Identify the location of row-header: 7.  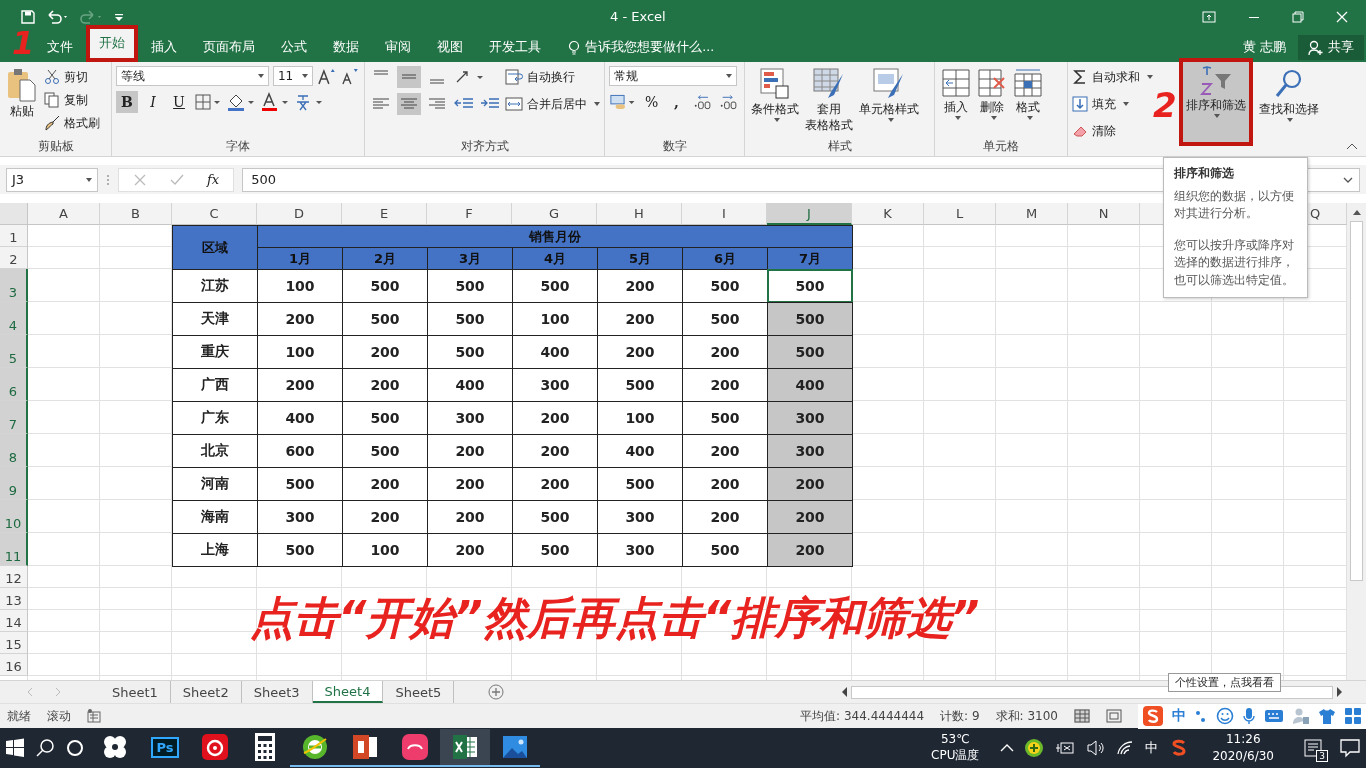
(14, 417).